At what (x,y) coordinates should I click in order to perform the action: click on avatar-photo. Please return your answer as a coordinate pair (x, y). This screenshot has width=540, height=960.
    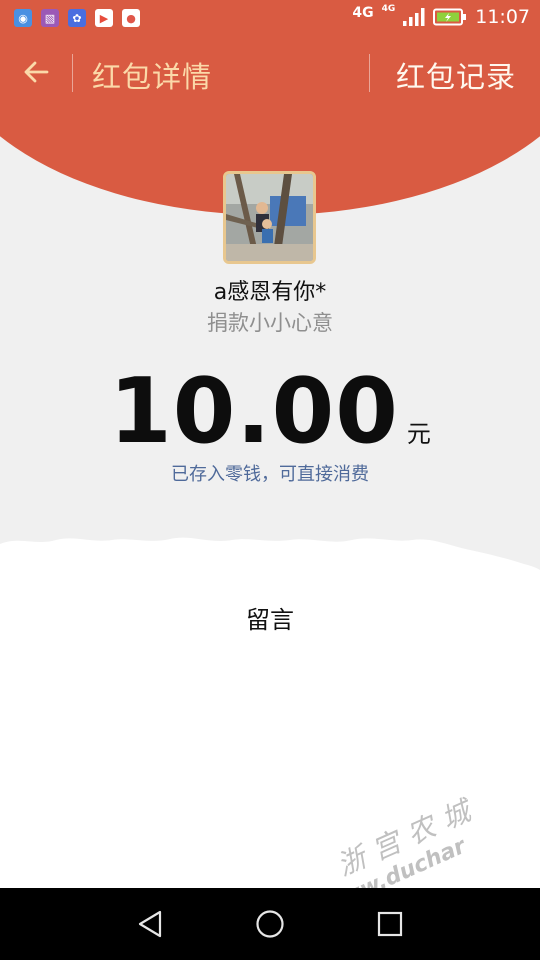
    Looking at the image, I should click on (269, 217).